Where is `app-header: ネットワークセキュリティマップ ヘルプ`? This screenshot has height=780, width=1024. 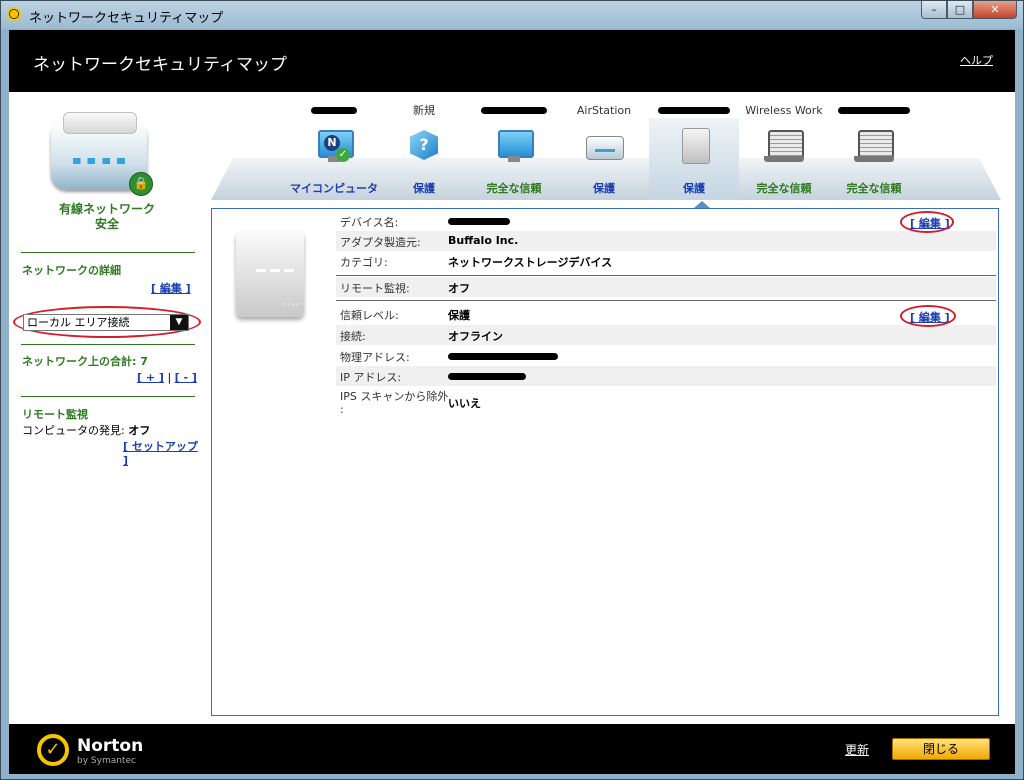
app-header: ネットワークセキュリティマップ ヘルプ is located at coordinates (512, 61).